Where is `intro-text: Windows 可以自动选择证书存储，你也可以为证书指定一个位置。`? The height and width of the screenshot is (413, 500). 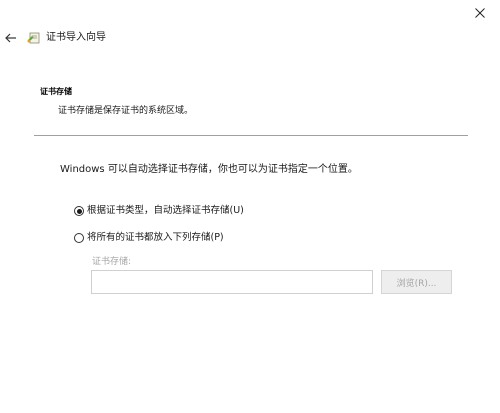
intro-text: Windows 可以自动选择证书存储，你也可以为证书指定一个位置。 is located at coordinates (209, 169).